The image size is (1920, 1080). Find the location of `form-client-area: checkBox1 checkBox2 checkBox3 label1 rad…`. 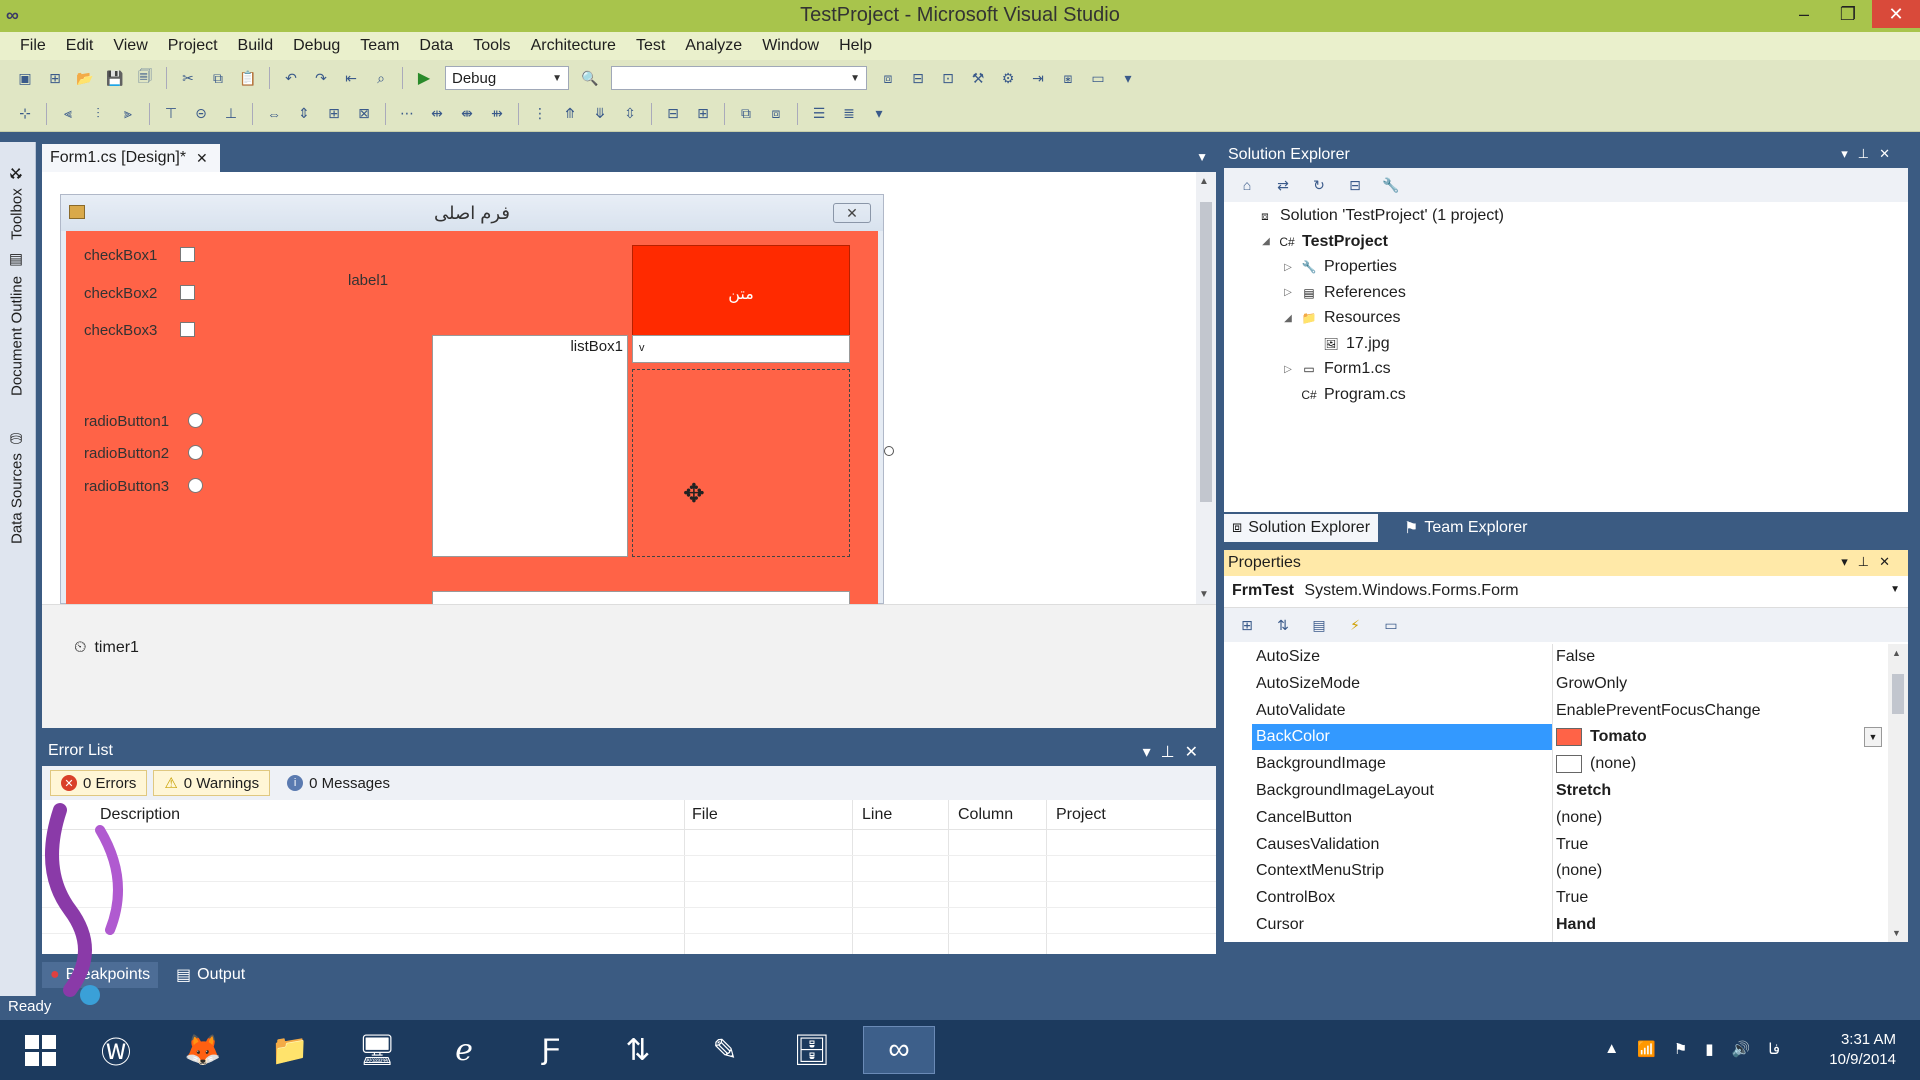

form-client-area: checkBox1 checkBox2 checkBox3 label1 rad… is located at coordinates (472, 418).